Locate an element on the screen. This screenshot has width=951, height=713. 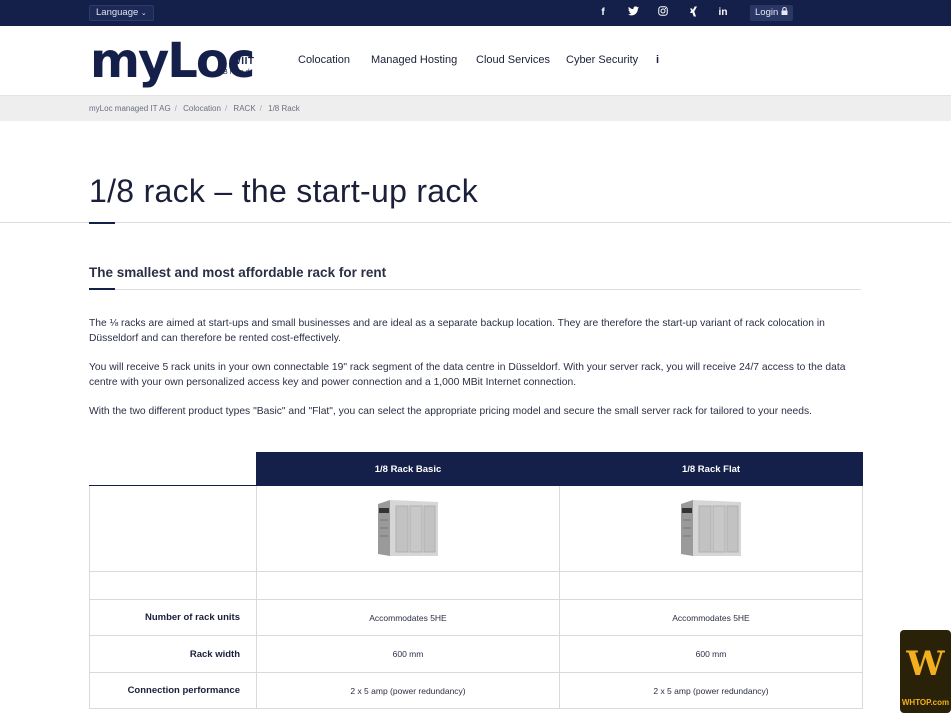
logo-tag-a: a is located at coordinates (225, 62).